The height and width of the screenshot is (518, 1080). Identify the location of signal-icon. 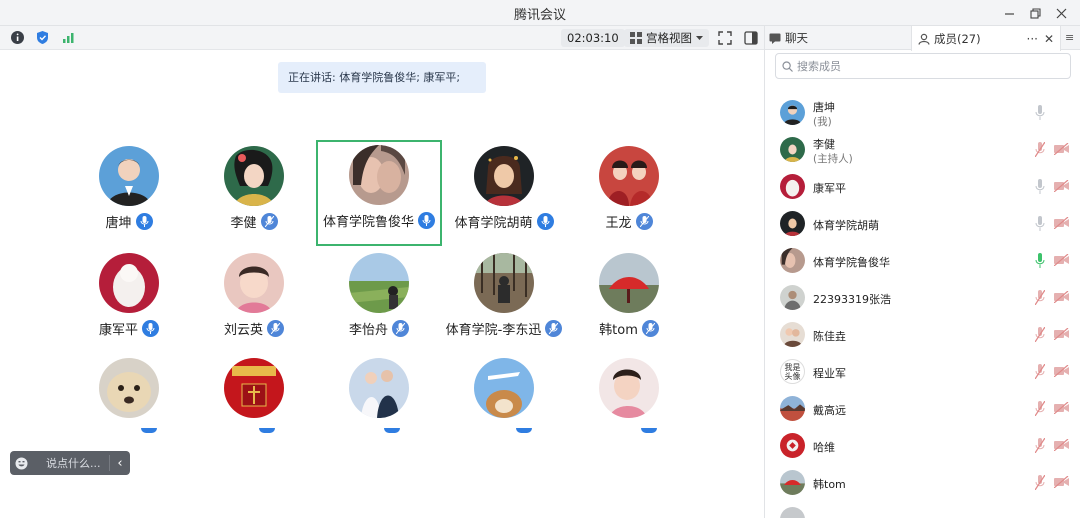
(68, 37).